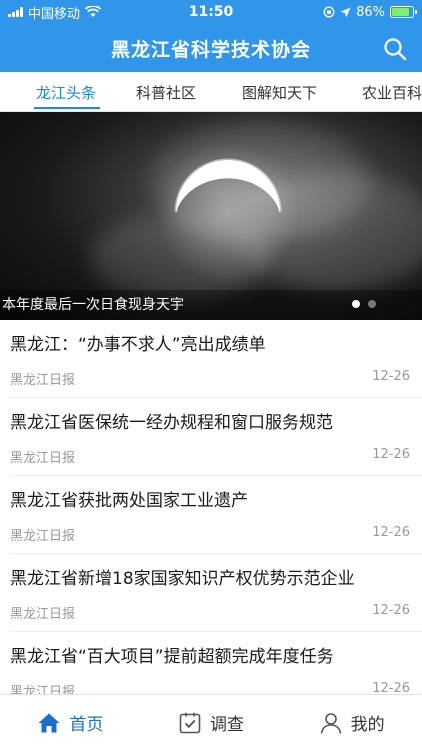 This screenshot has width=422, height=750. What do you see at coordinates (66, 92) in the screenshot?
I see `tab-longjiang-headlines: 龙江头条` at bounding box center [66, 92].